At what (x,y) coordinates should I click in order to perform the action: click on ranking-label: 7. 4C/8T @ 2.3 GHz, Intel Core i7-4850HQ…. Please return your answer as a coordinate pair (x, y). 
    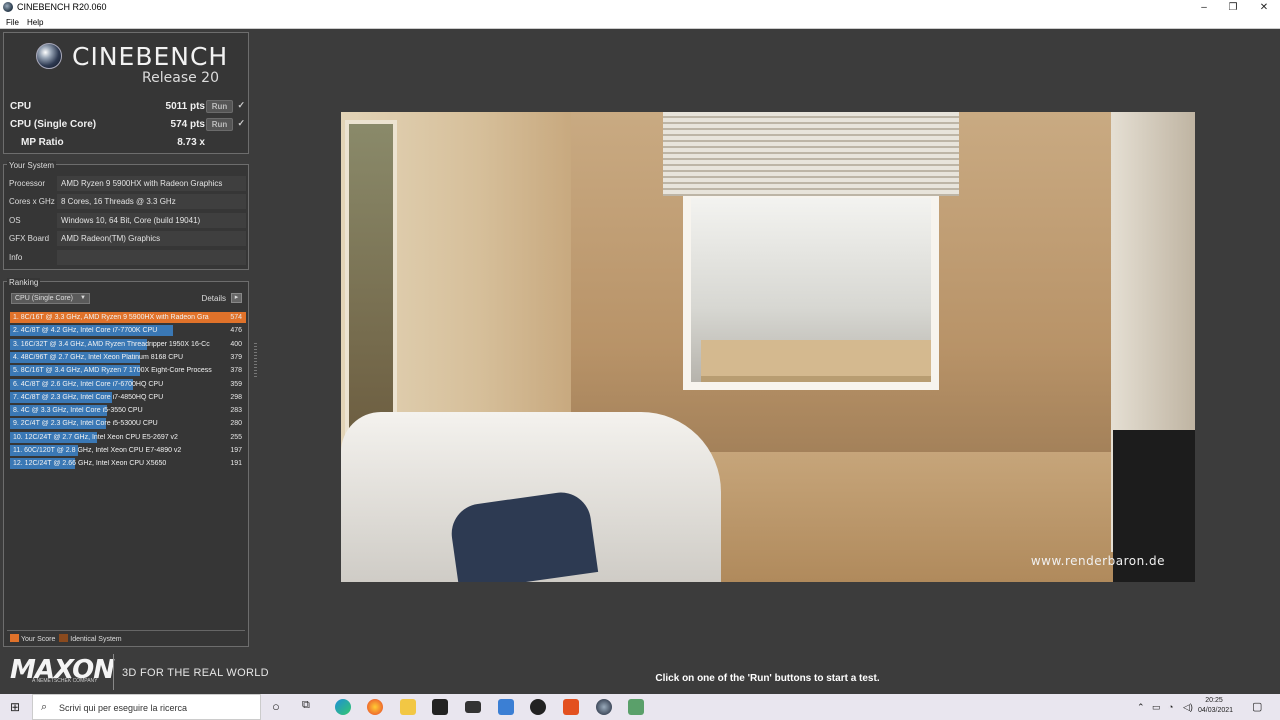
    Looking at the image, I should click on (88, 397).